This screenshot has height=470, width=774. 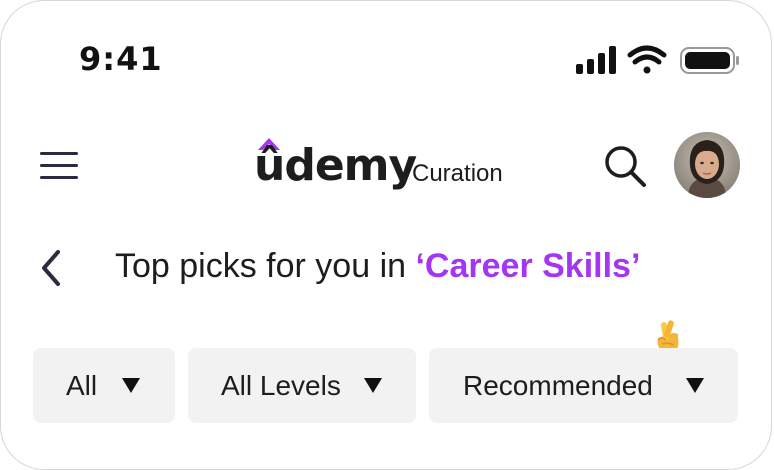 What do you see at coordinates (335, 165) in the screenshot?
I see `logo-wordmark: ûdemy` at bounding box center [335, 165].